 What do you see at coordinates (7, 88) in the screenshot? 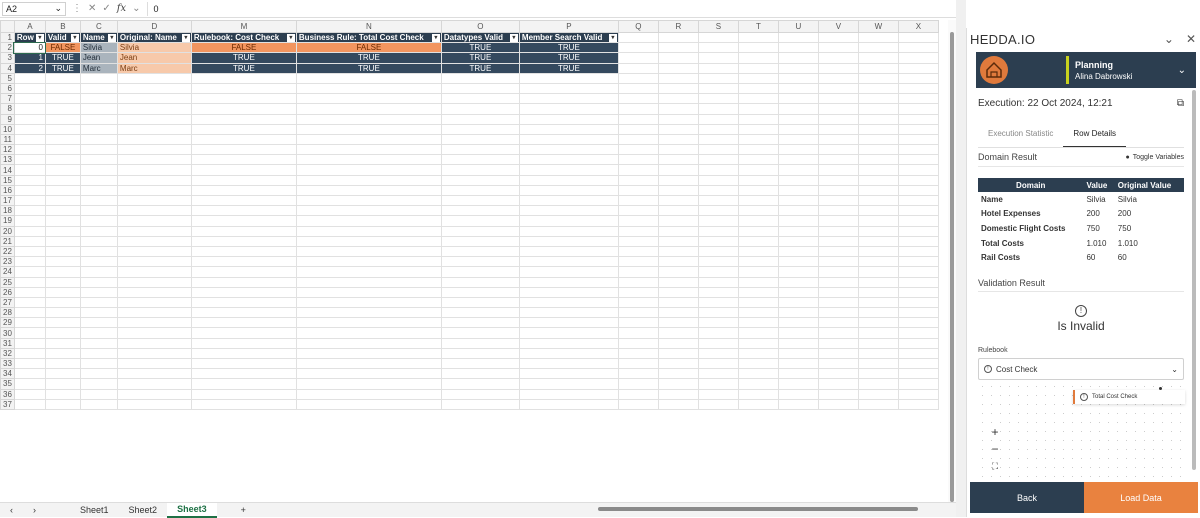
I see `row-header: 6` at bounding box center [7, 88].